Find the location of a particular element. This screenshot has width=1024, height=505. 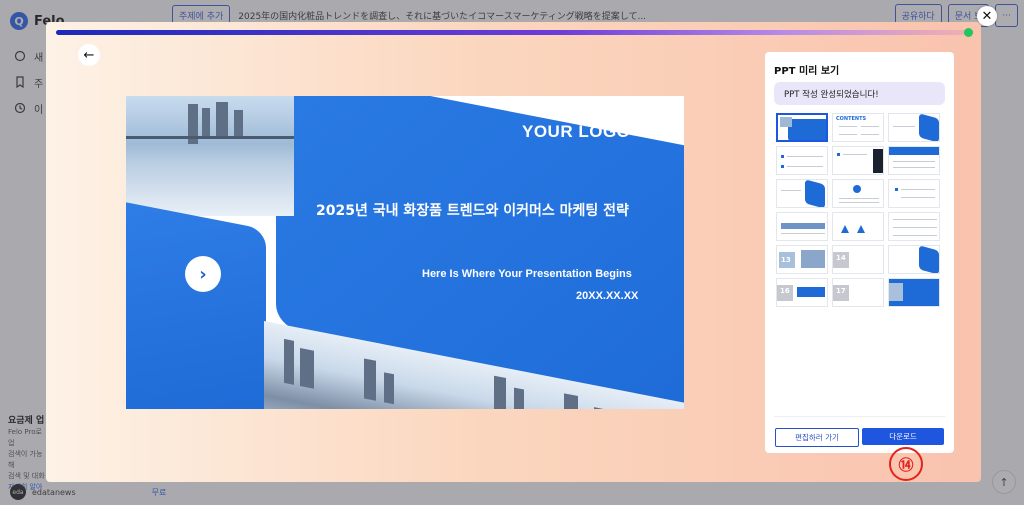

slide-thumbnail: 16 is located at coordinates (802, 292).